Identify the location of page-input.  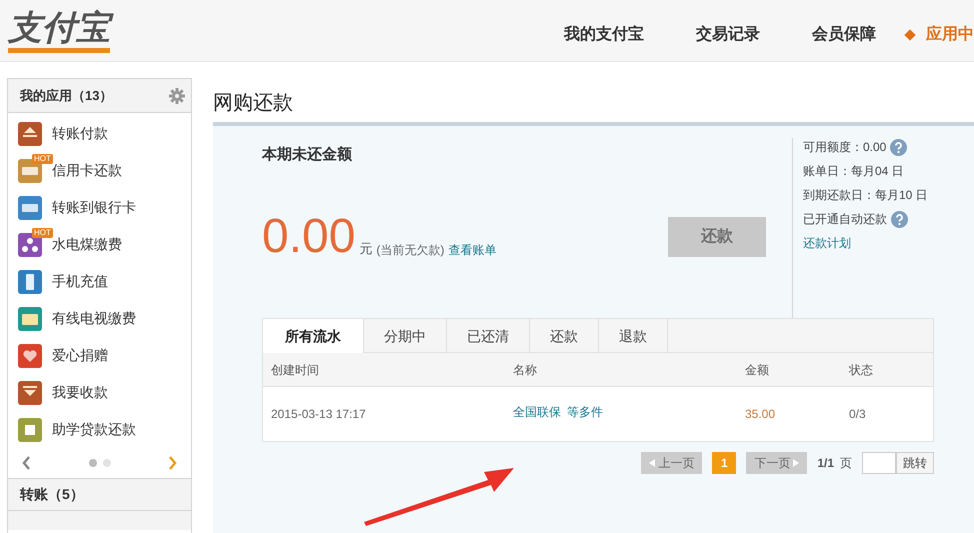
(879, 463).